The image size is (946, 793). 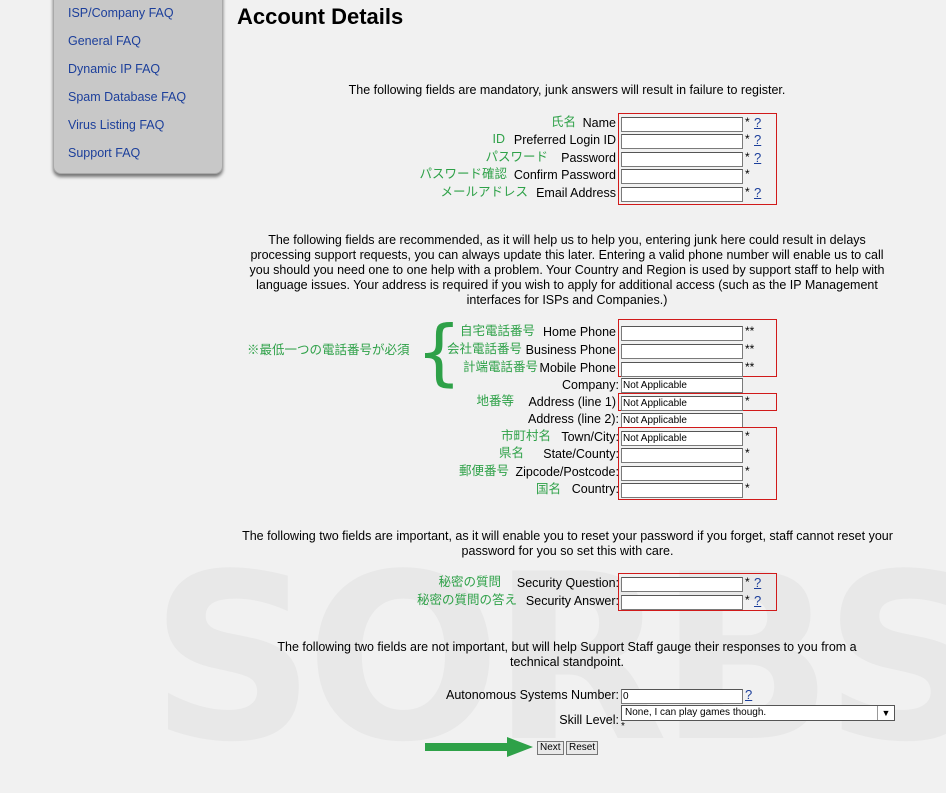 I want to click on business-phone-mark: **, so click(x=750, y=349).